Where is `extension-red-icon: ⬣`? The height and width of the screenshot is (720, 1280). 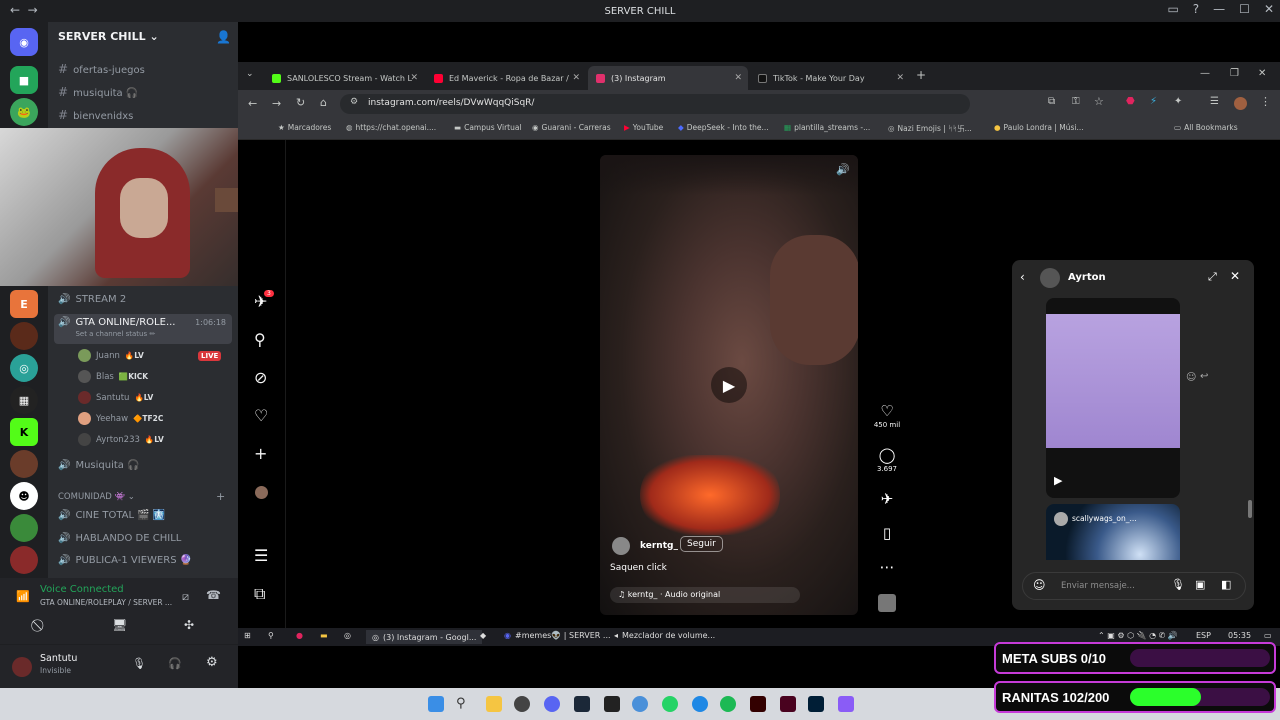
extension-red-icon: ⬣ is located at coordinates (1130, 101).